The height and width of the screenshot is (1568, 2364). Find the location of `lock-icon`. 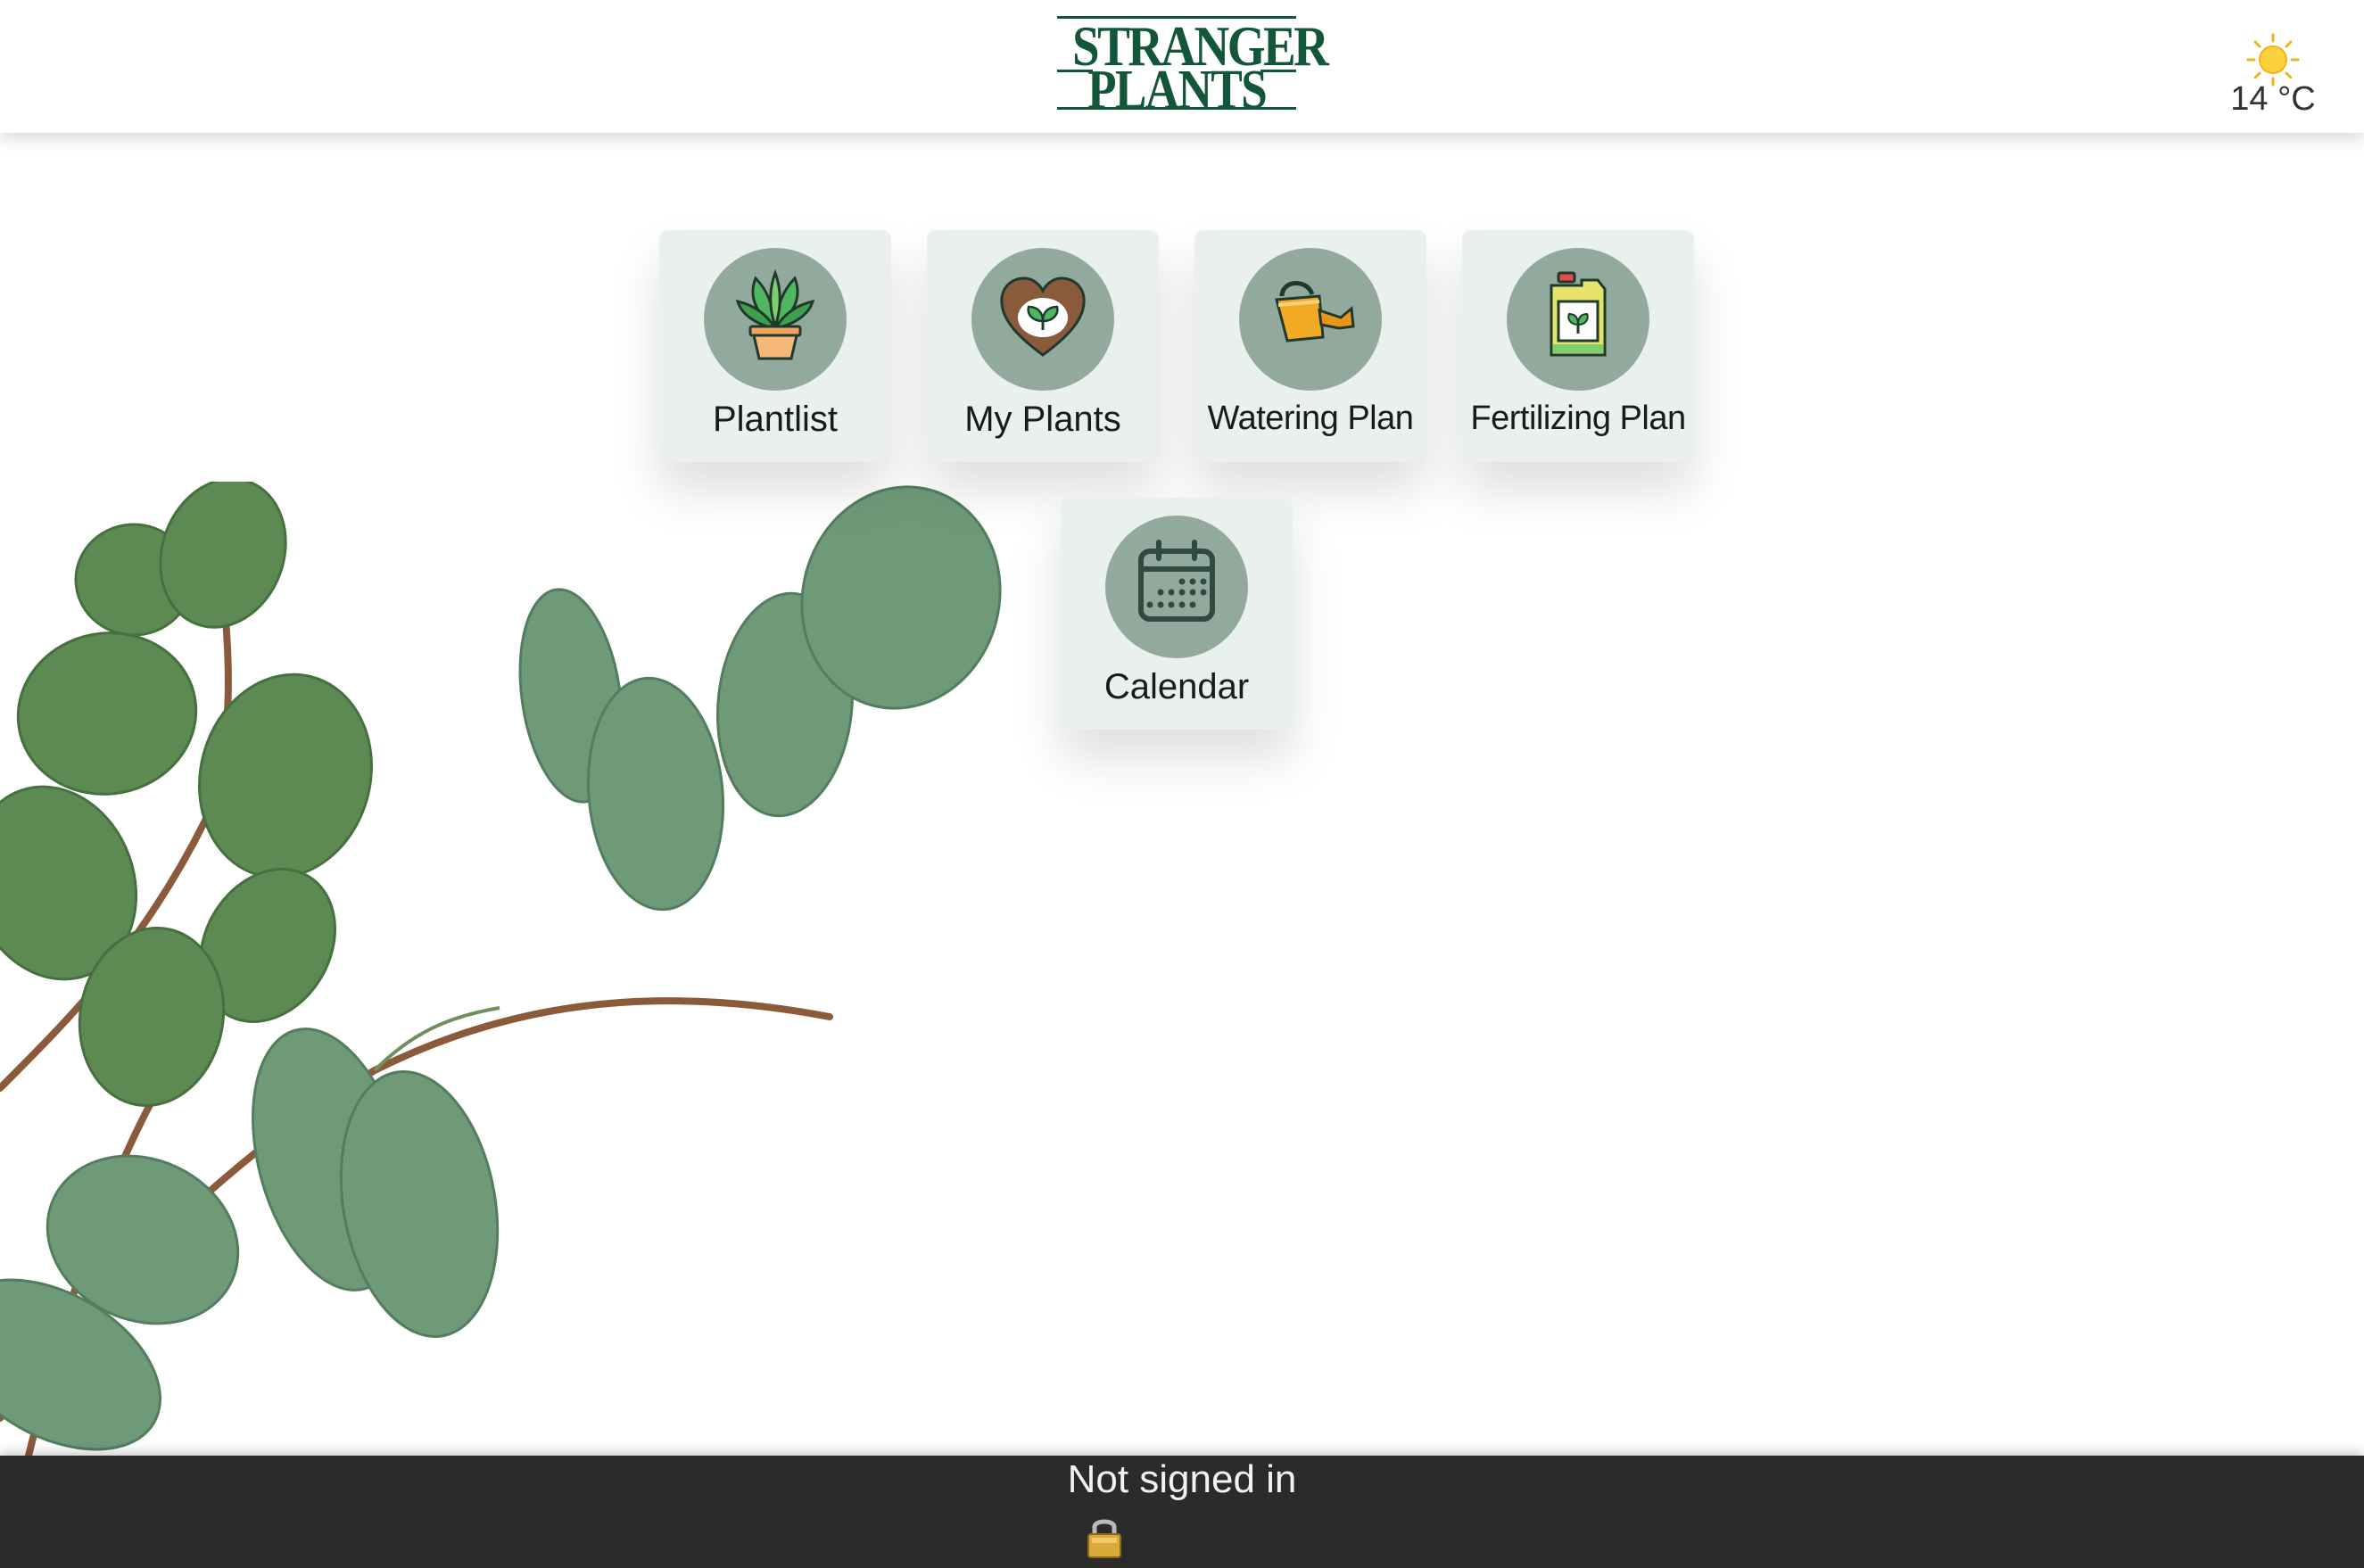

lock-icon is located at coordinates (1104, 1536).